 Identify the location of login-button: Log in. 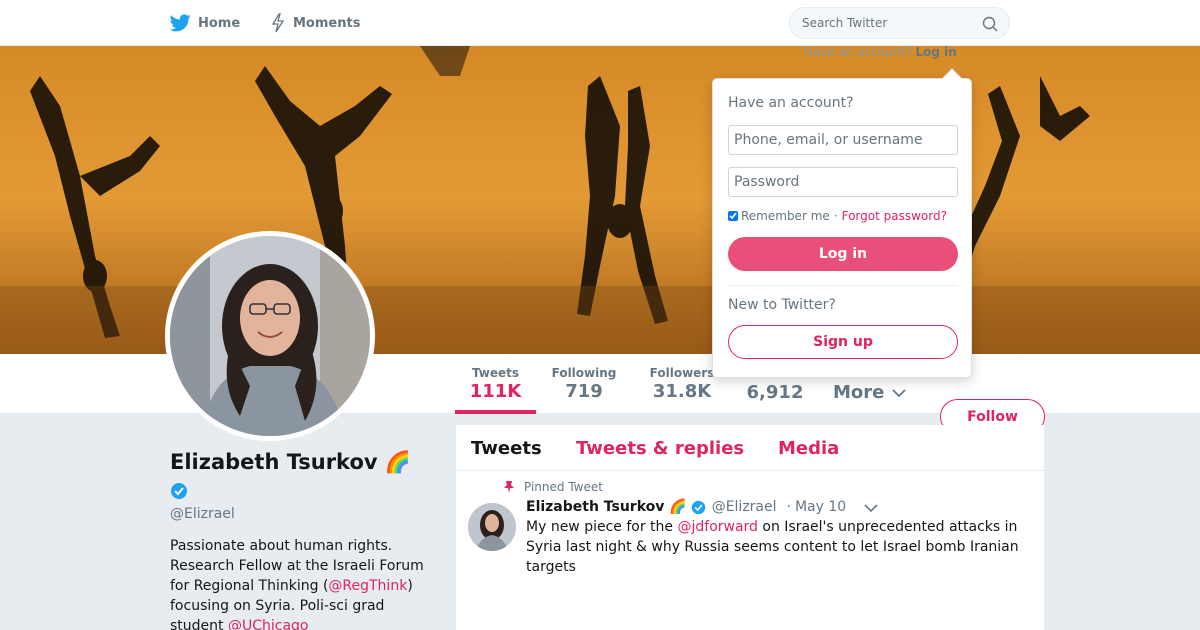
(843, 254).